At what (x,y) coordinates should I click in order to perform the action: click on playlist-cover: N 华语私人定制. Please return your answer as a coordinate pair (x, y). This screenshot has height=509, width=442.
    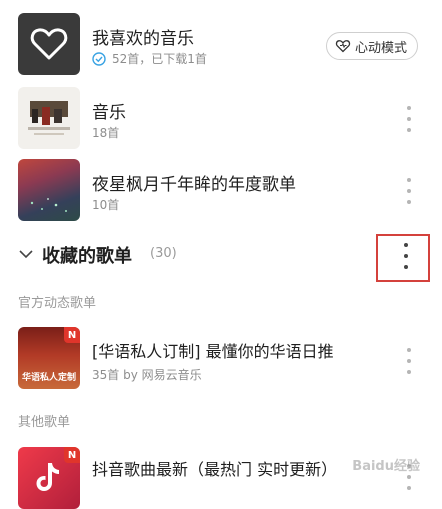
    Looking at the image, I should click on (49, 358).